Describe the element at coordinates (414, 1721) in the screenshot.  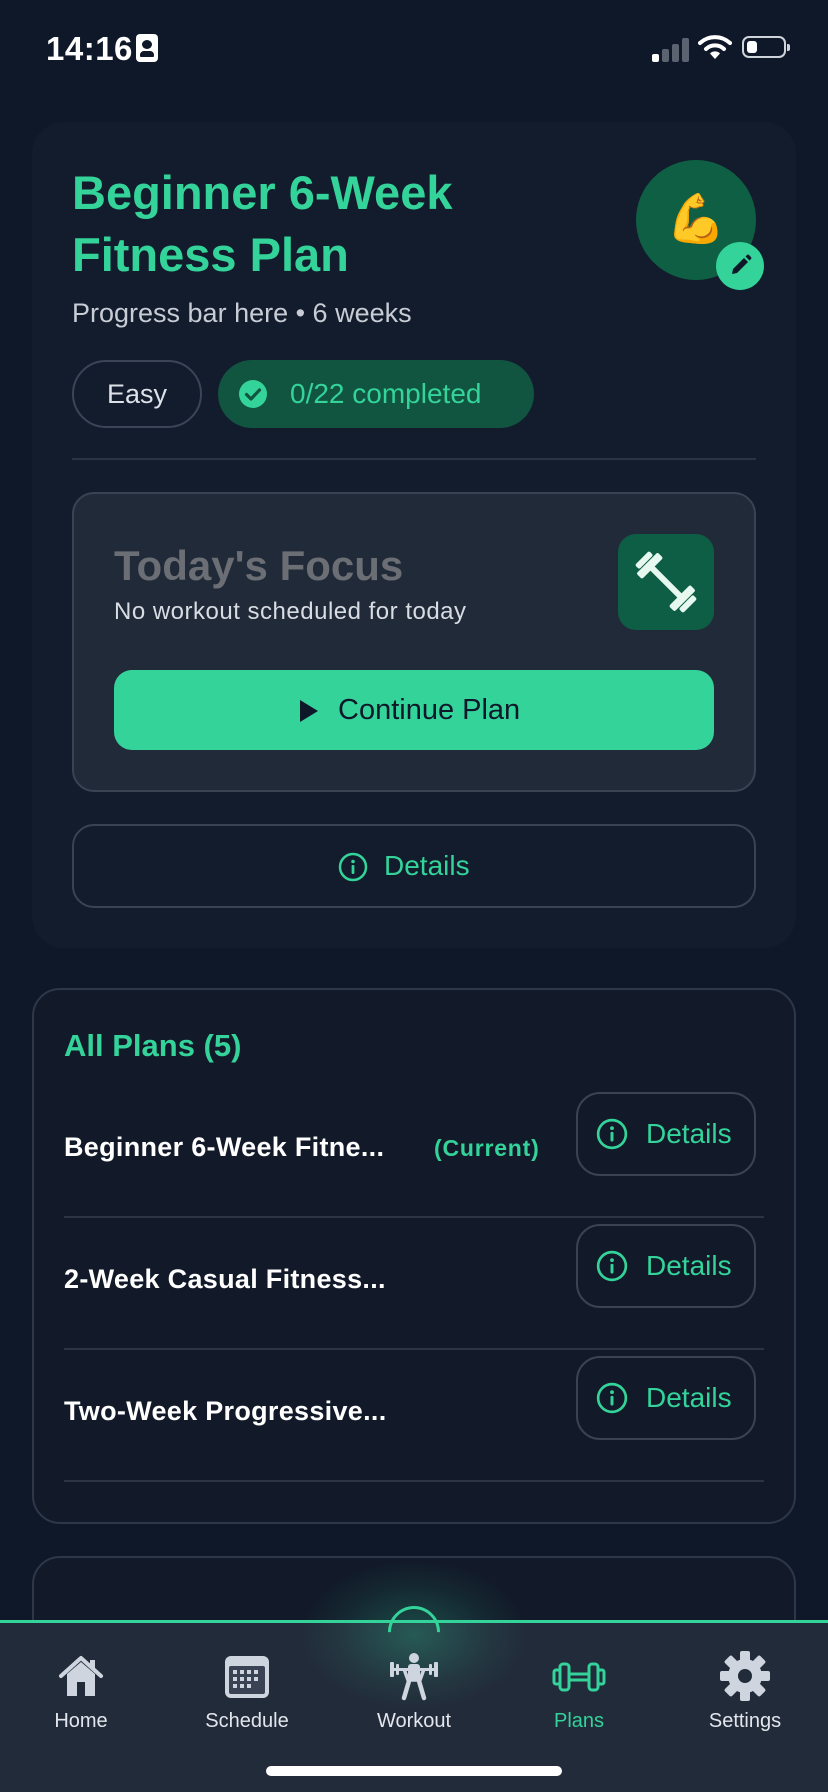
I see `tab-workout-label: Workout` at that location.